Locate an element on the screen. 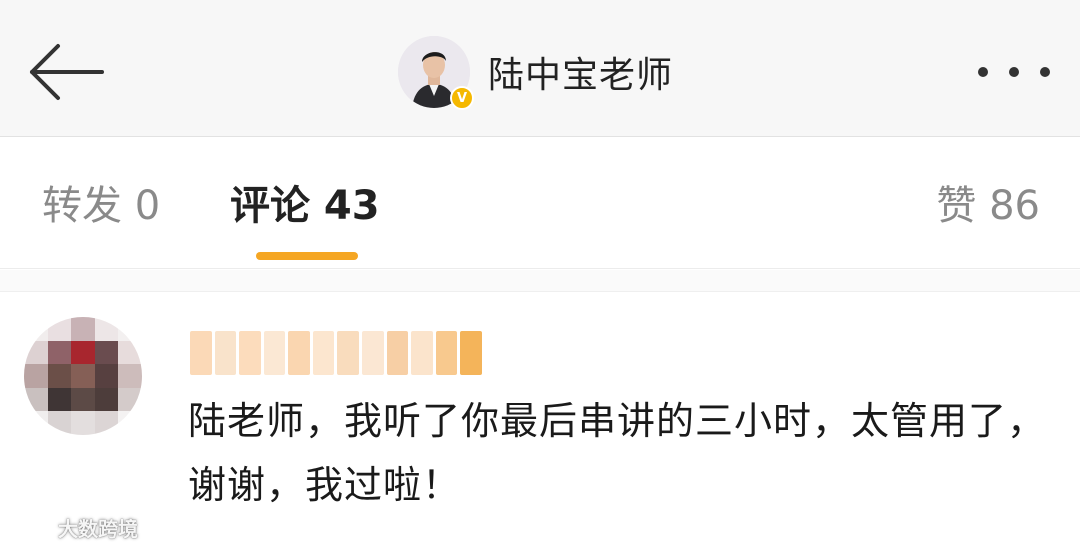 The width and height of the screenshot is (1080, 548). commenter-name-blurred is located at coordinates (336, 353).